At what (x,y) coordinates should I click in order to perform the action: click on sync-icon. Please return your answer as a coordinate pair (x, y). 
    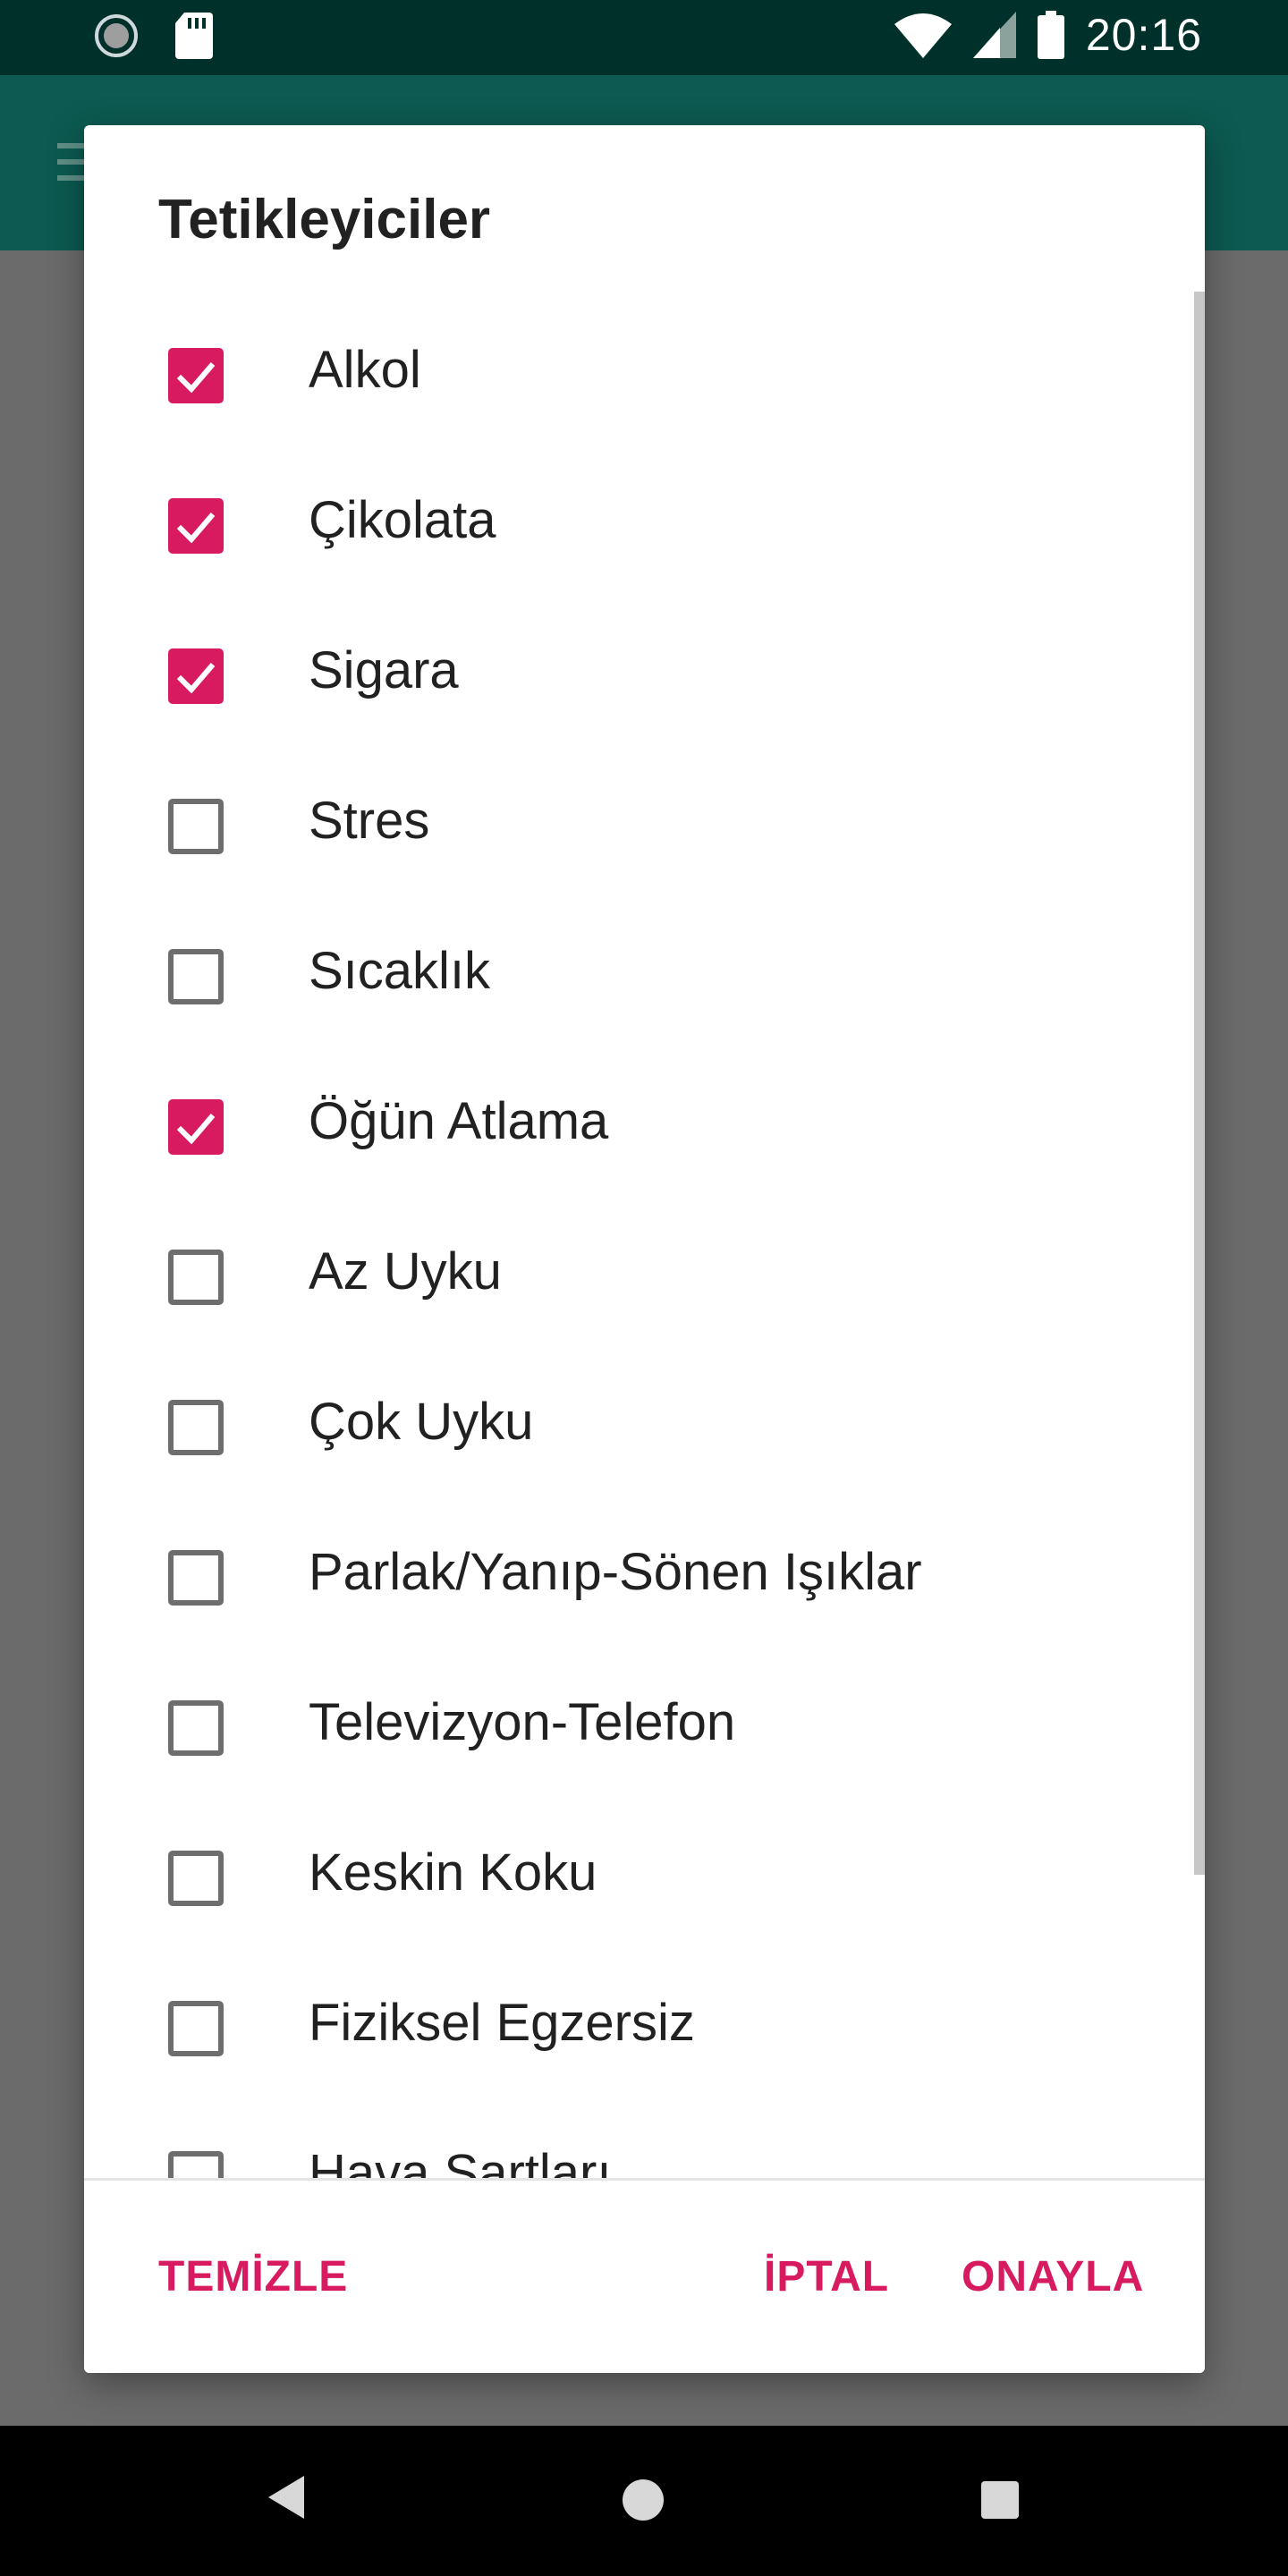
    Looking at the image, I should click on (116, 35).